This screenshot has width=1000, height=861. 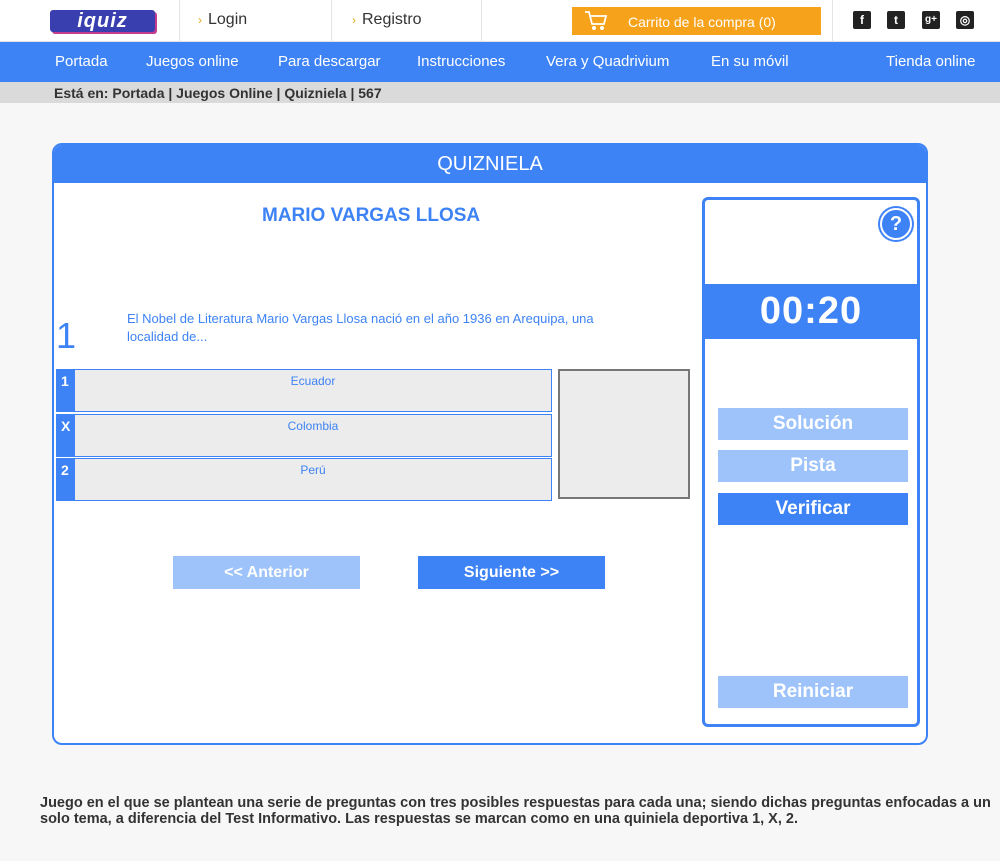 What do you see at coordinates (313, 435) in the screenshot?
I see `answer-option: Colombia` at bounding box center [313, 435].